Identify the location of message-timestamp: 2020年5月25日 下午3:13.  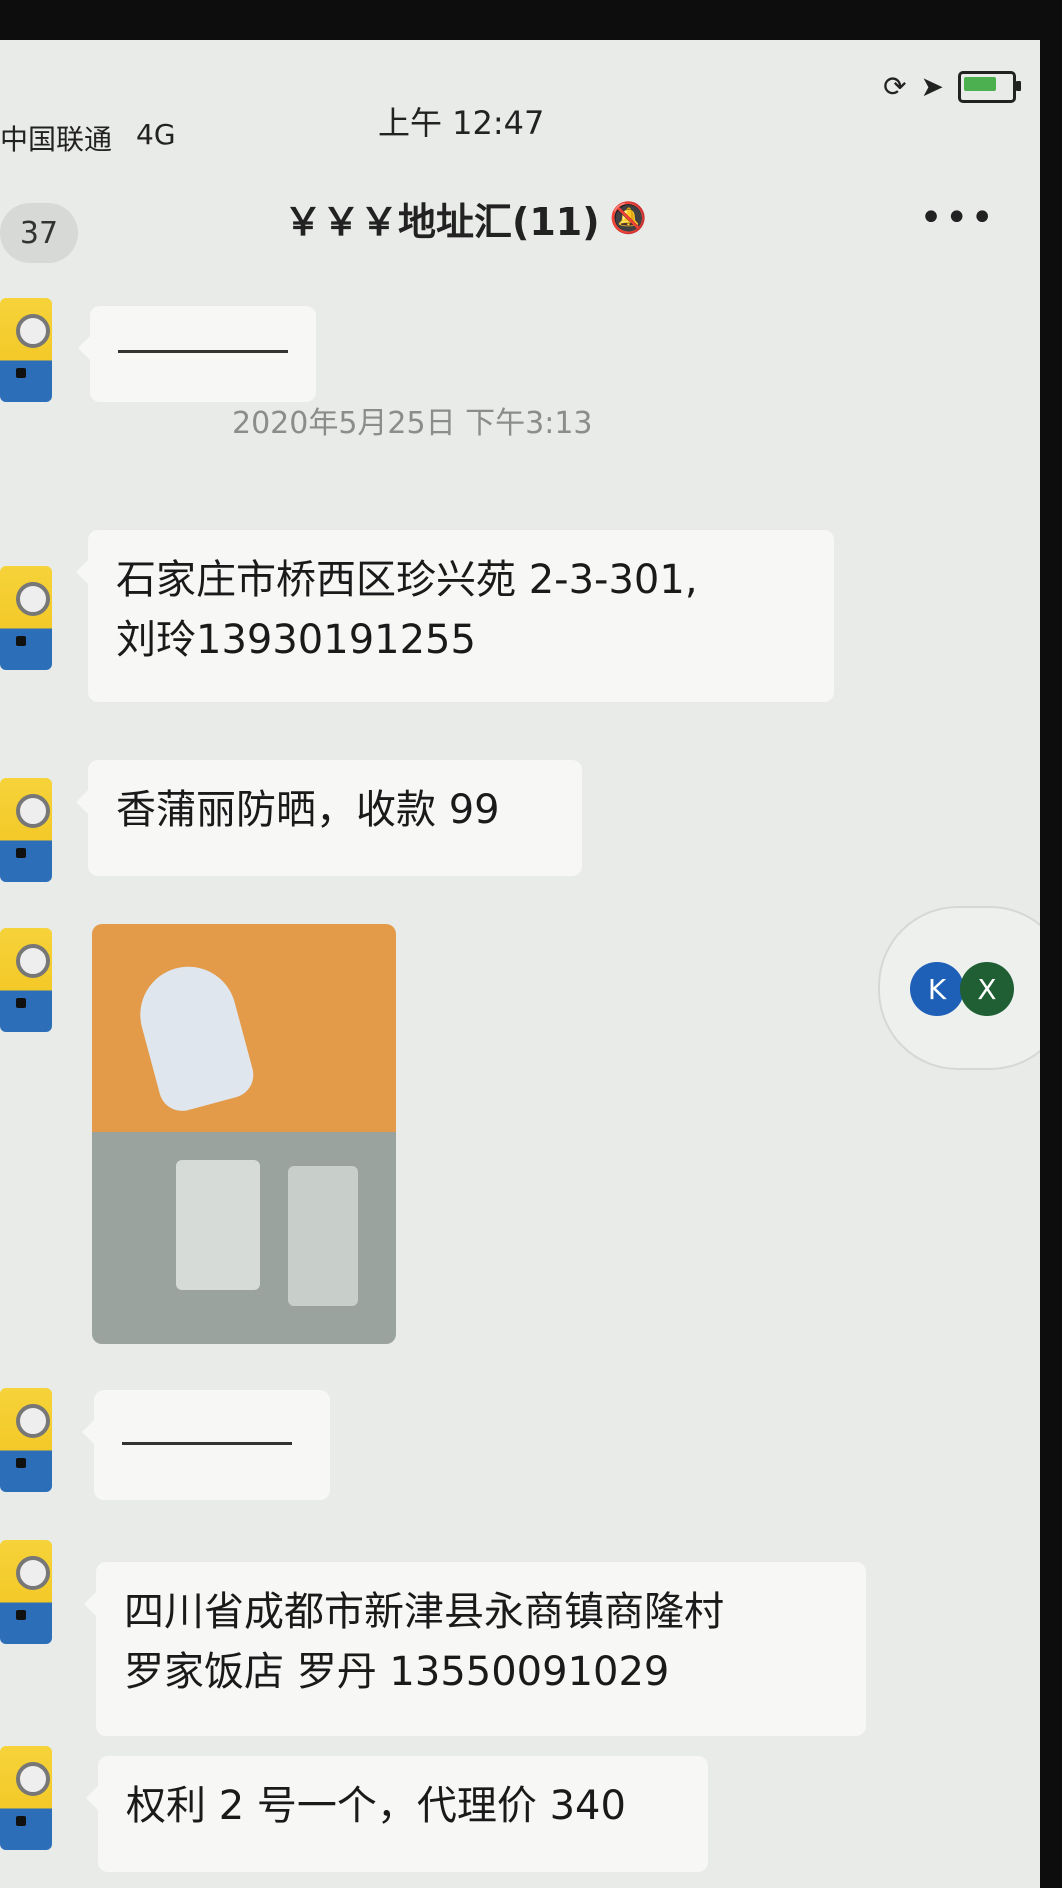
(412, 423).